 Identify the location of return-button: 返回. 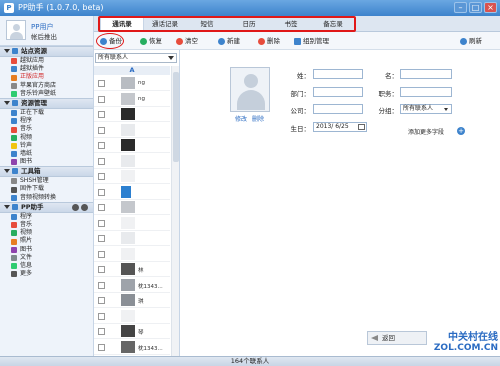
(397, 338).